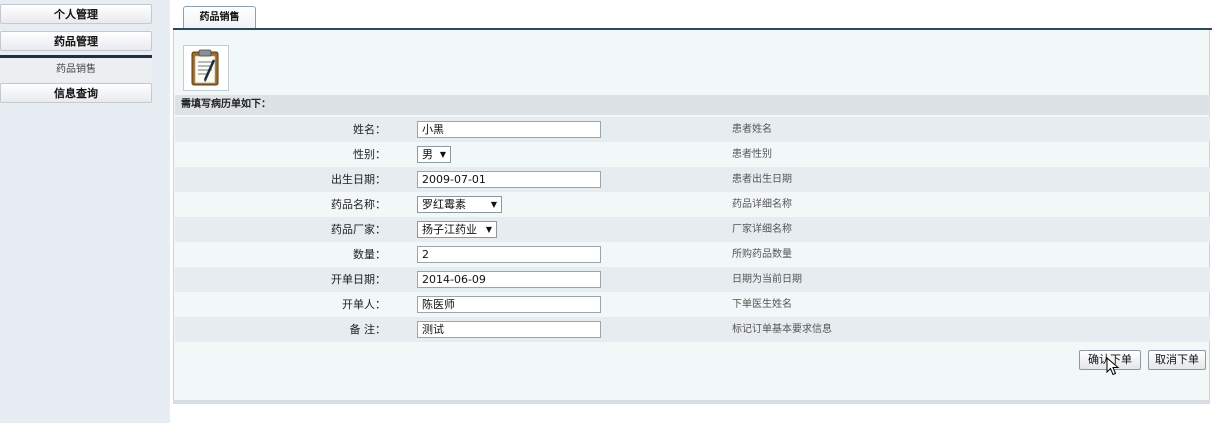 Image resolution: width=1212 pixels, height=423 pixels. What do you see at coordinates (368, 329) in the screenshot?
I see `field-label: 备 注：` at bounding box center [368, 329].